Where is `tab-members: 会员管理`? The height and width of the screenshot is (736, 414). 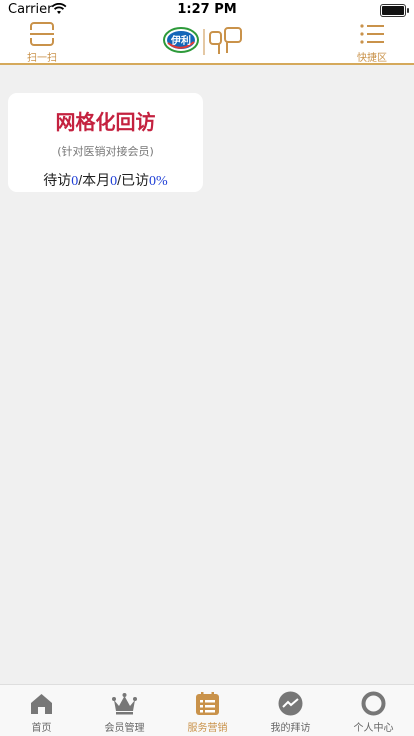 tab-members: 会员管理 is located at coordinates (124, 710).